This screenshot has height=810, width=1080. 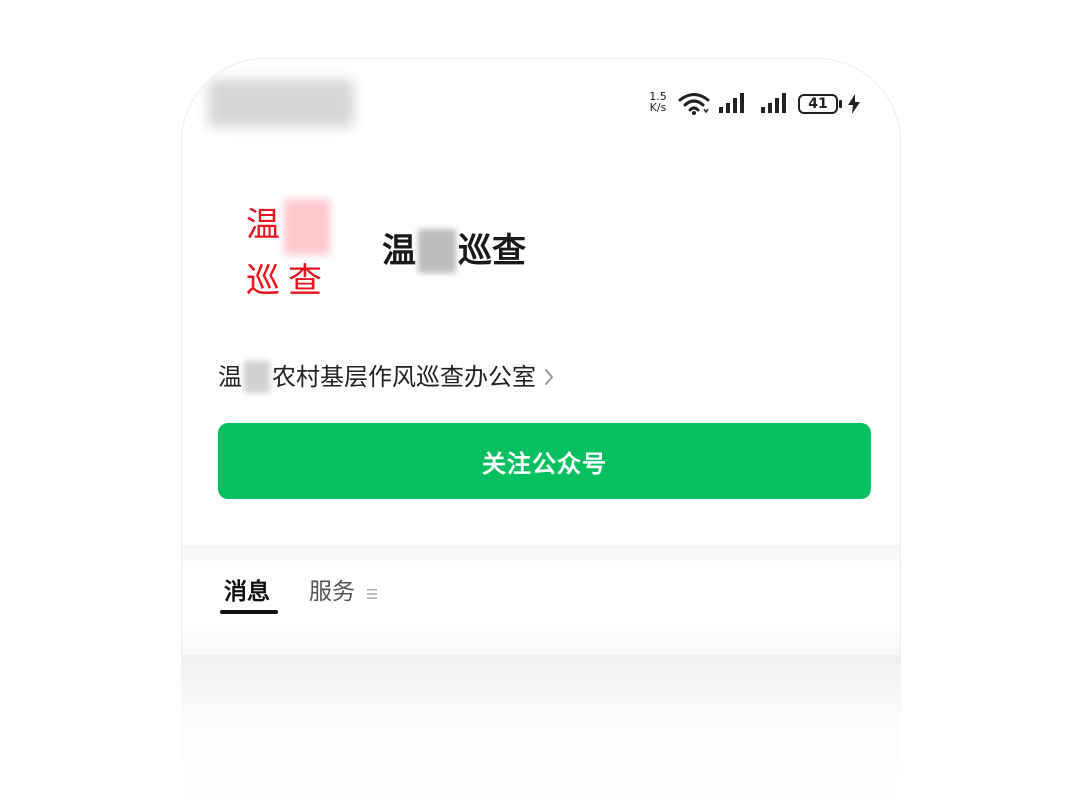 What do you see at coordinates (249, 612) in the screenshot?
I see `tab-active-indicator` at bounding box center [249, 612].